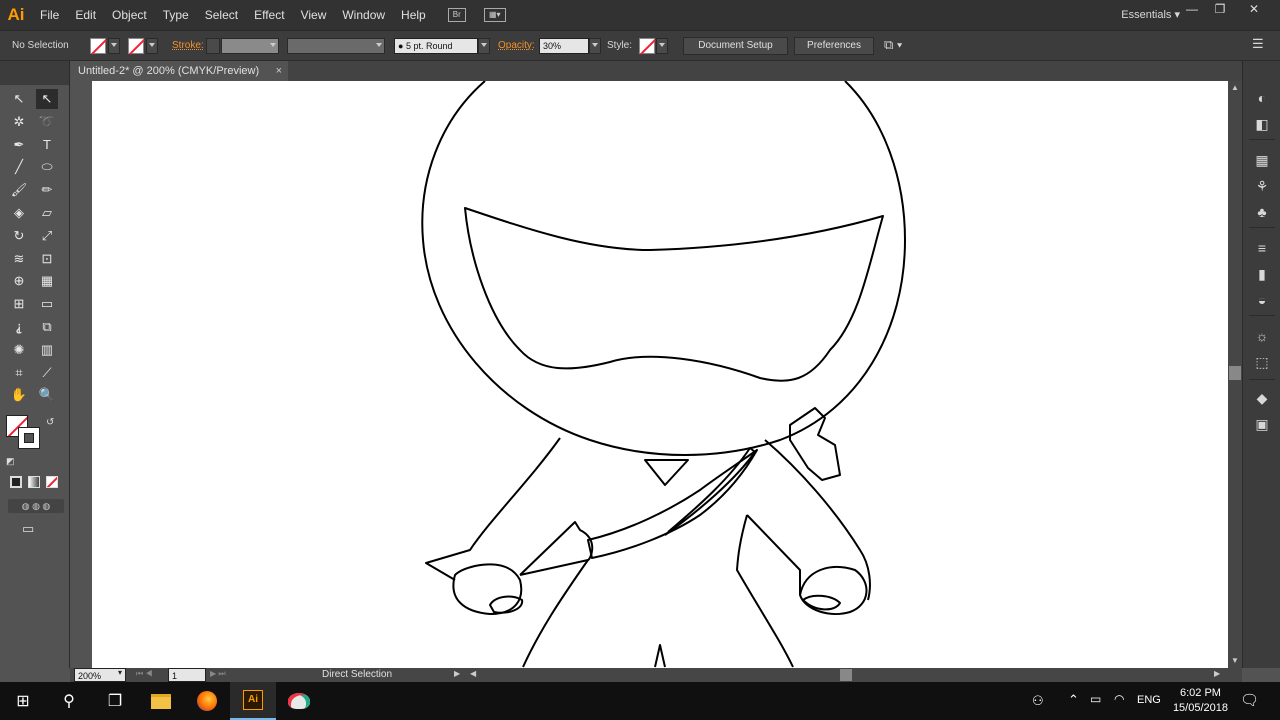 The height and width of the screenshot is (720, 1280). I want to click on color-mode-icon, so click(16, 482).